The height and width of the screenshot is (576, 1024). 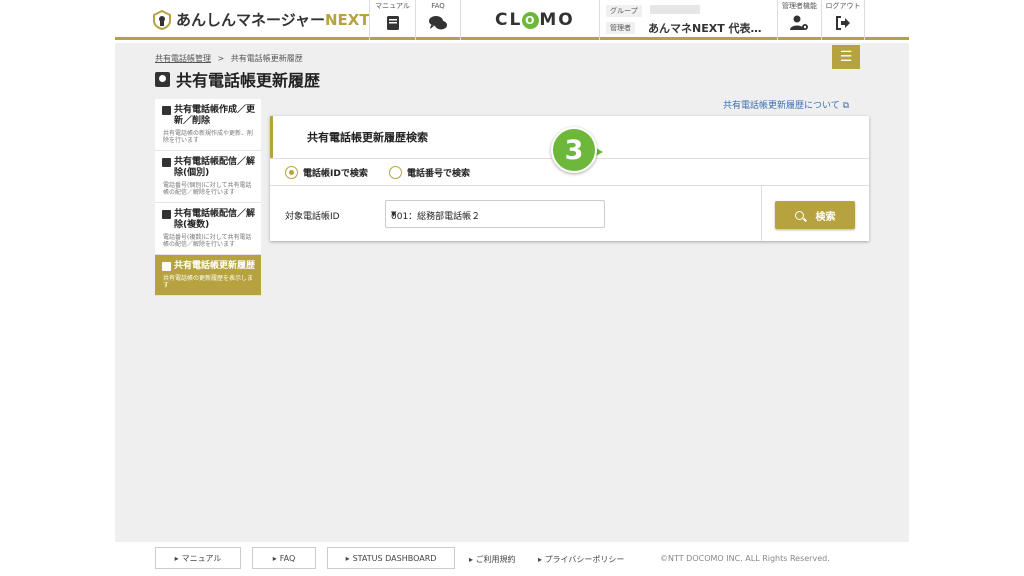 I want to click on sidebar-item-desc: 電話番号(個別)に対して共有電話帳の配信／解除を行います, so click(x=207, y=189).